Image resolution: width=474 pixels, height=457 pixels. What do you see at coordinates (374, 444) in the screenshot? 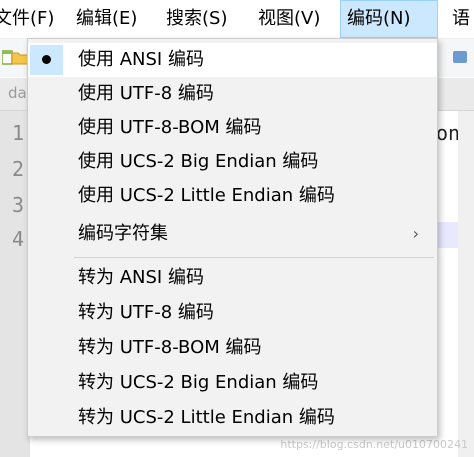
I see `watermark: https://blog.csdn.net/u010700241` at bounding box center [374, 444].